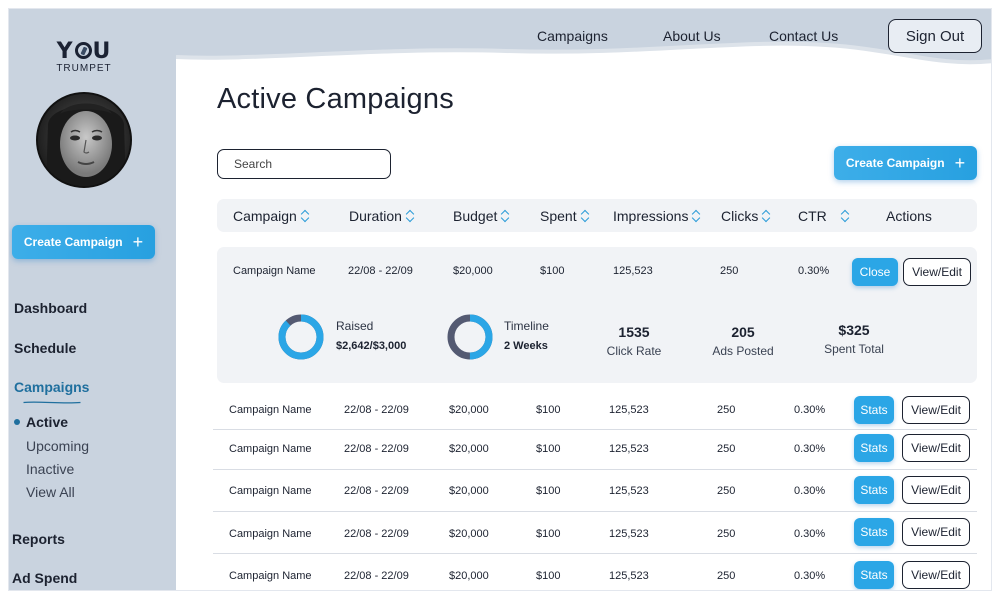  I want to click on sidebar-create-campaign-button: Create Campaign +, so click(83, 242).